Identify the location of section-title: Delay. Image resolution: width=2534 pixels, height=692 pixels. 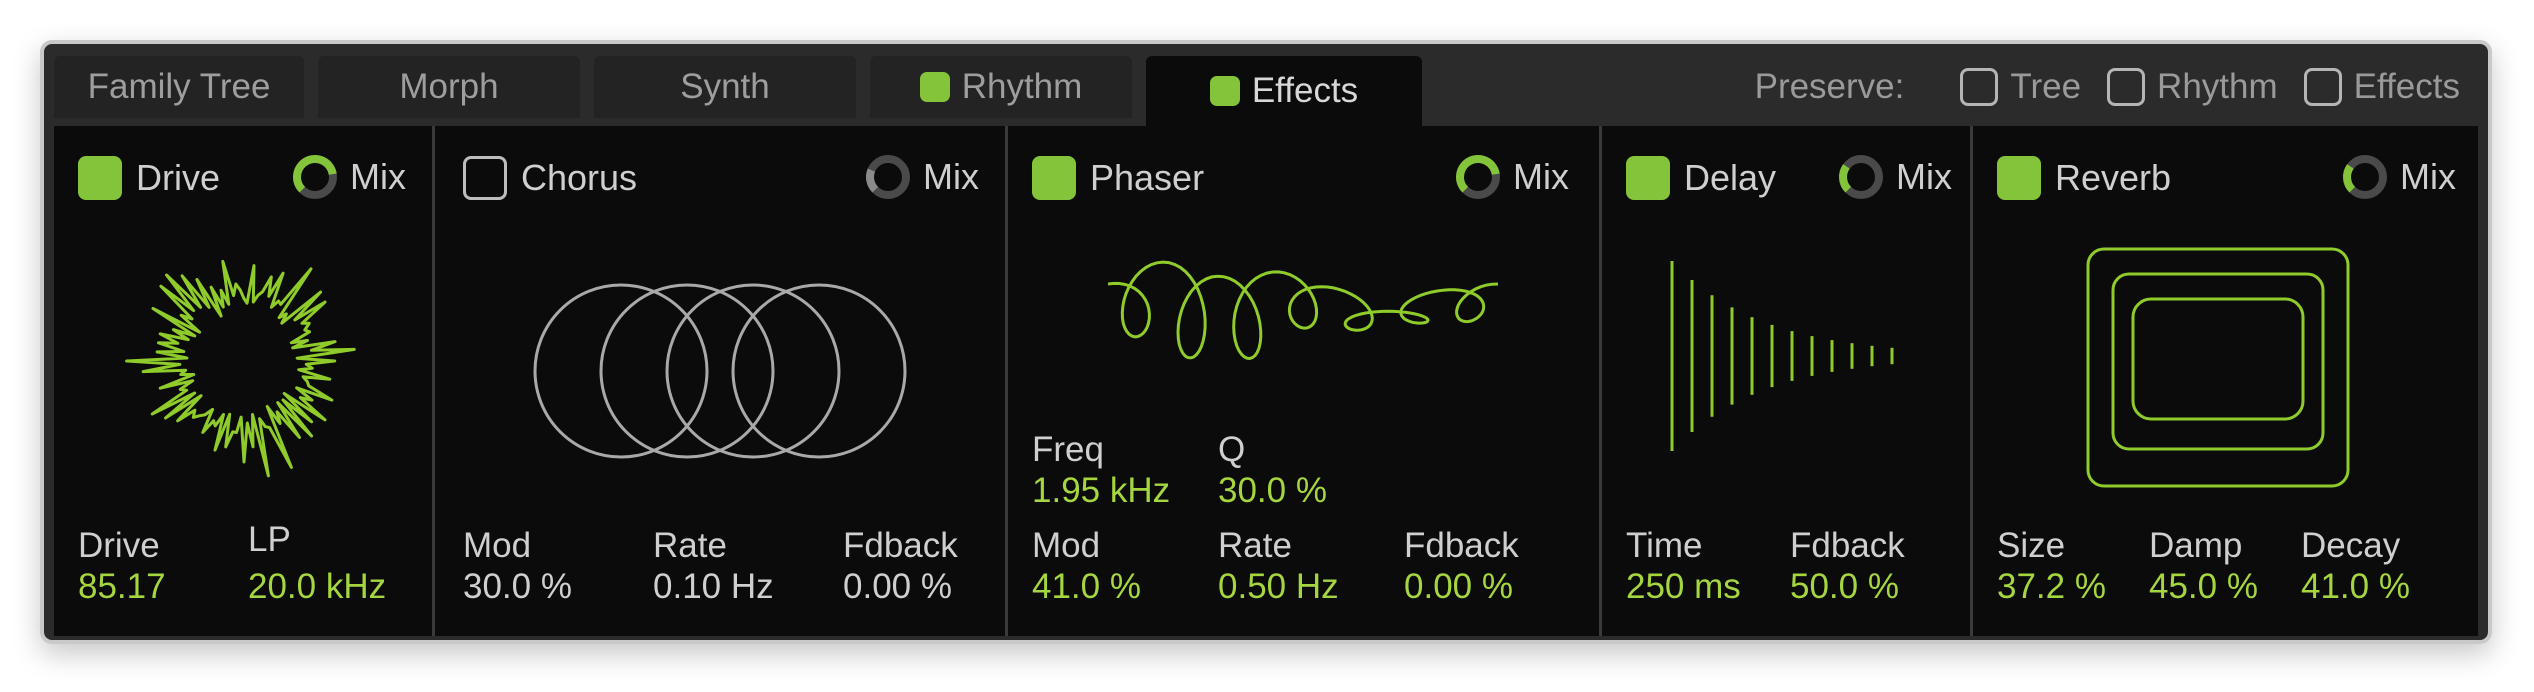
(1730, 177).